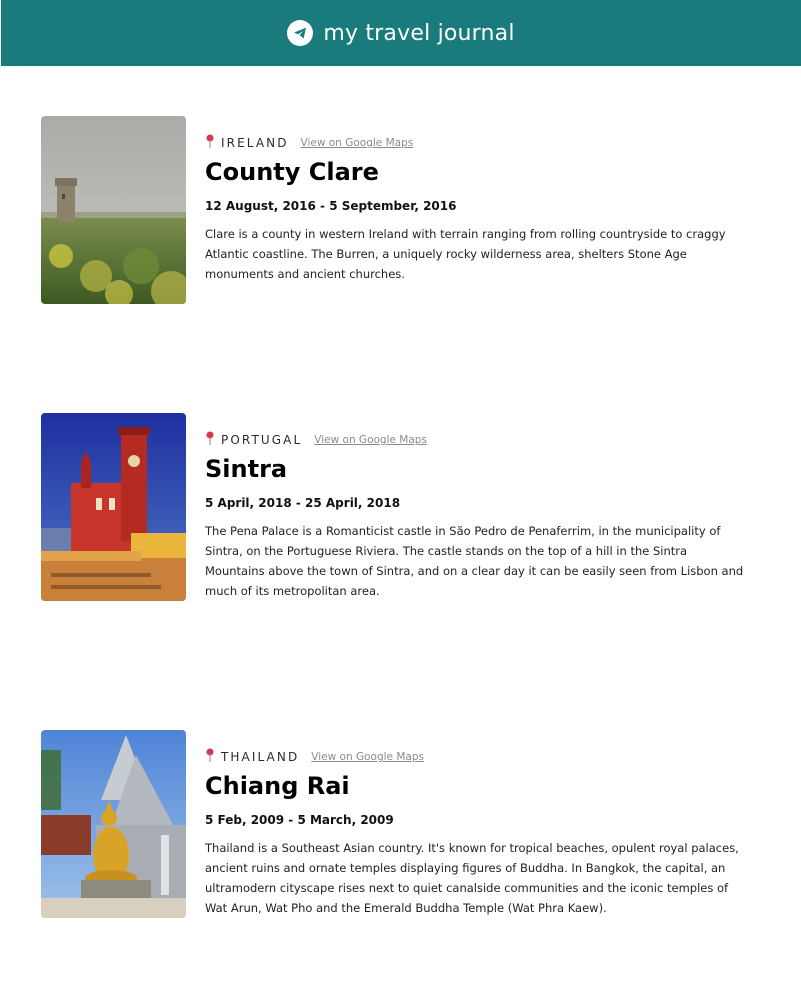  I want to click on entry-country: IRELAND, so click(255, 143).